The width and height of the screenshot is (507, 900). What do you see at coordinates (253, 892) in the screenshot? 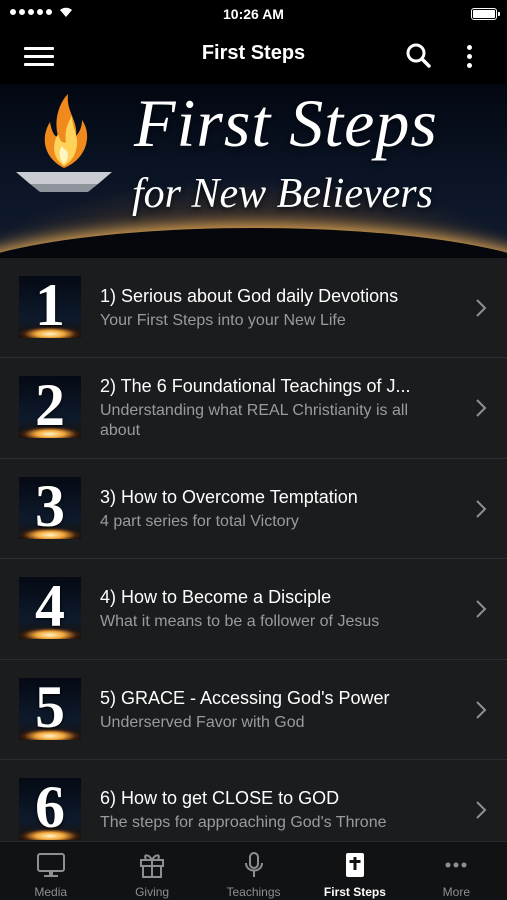
I see `tab-label: Teachings` at bounding box center [253, 892].